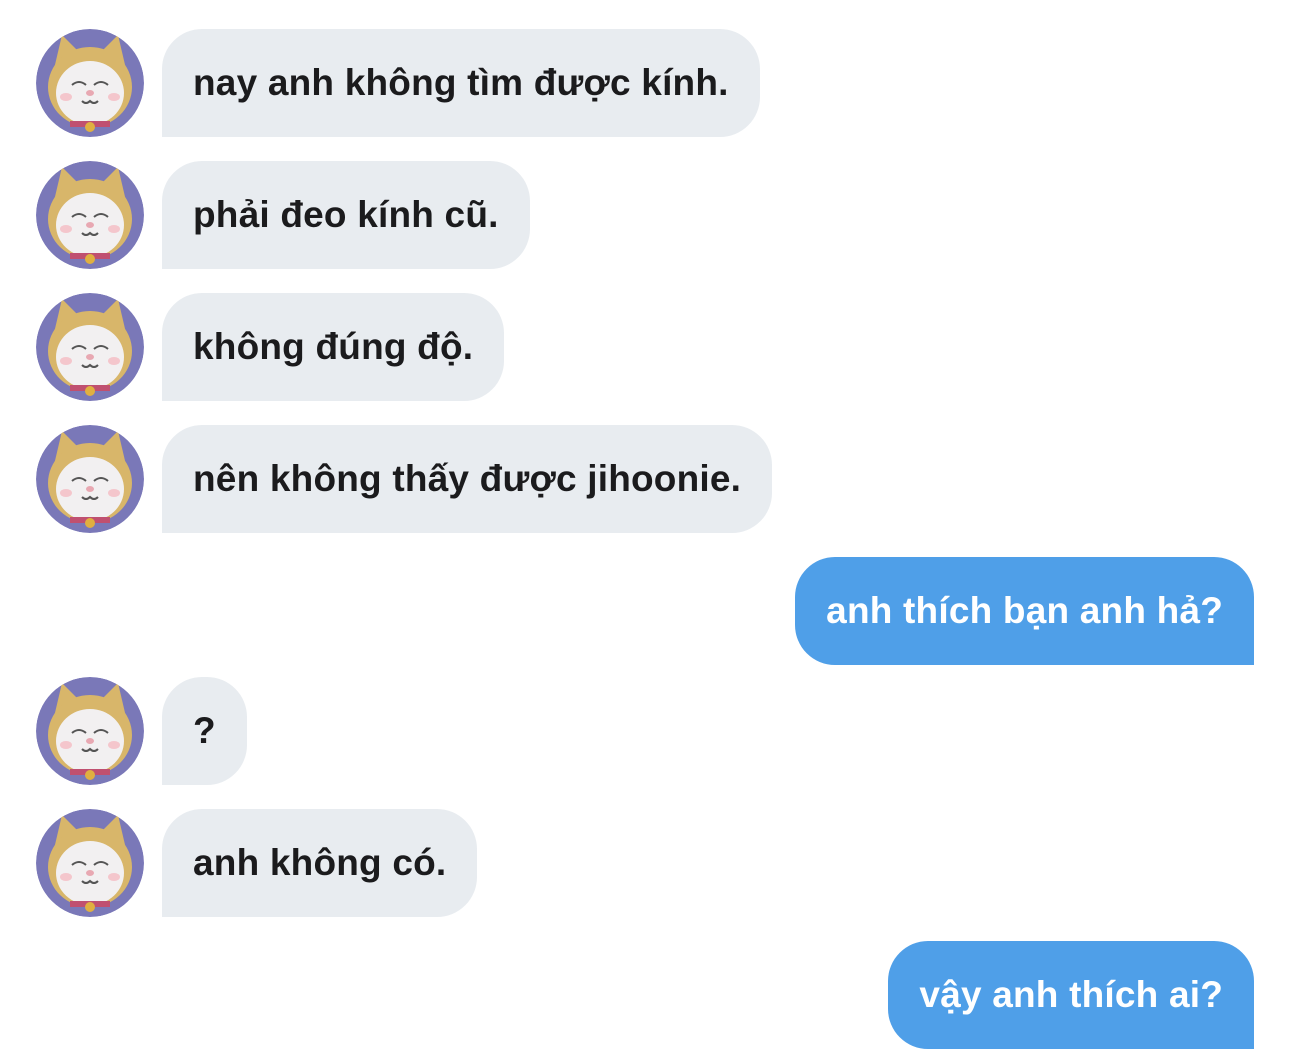 The width and height of the screenshot is (1290, 1054). Describe the element at coordinates (645, 215) in the screenshot. I see `message-row: phải đeo kính cũ.` at that location.